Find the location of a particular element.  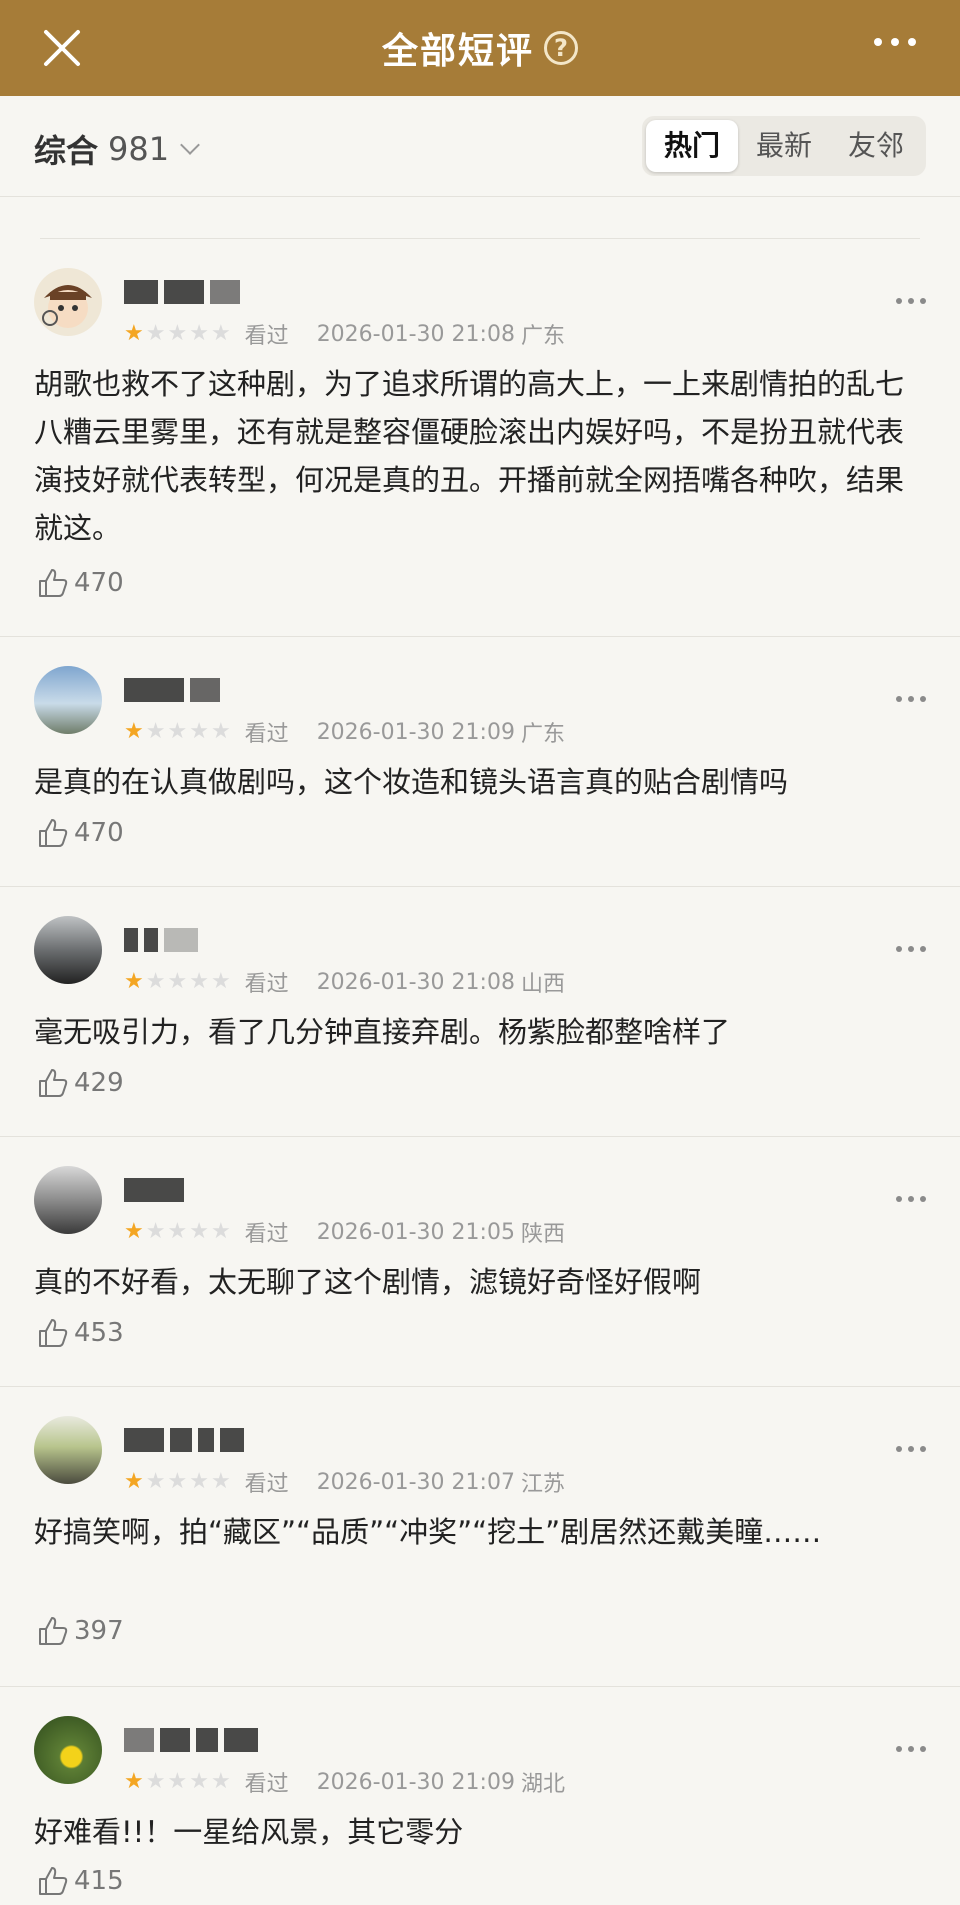

review-location: 山西 is located at coordinates (542, 984).